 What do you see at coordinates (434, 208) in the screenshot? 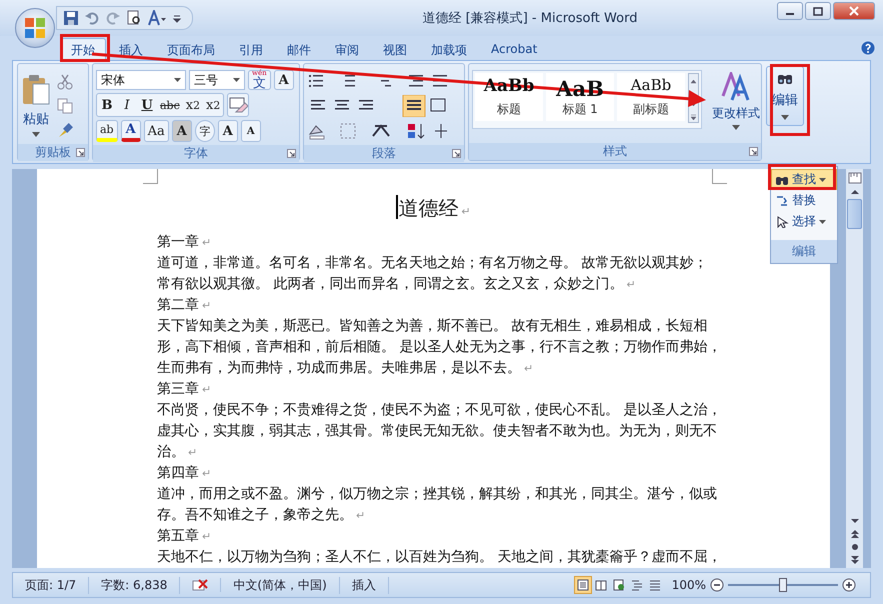
I see `document-title: 道德经↵` at bounding box center [434, 208].